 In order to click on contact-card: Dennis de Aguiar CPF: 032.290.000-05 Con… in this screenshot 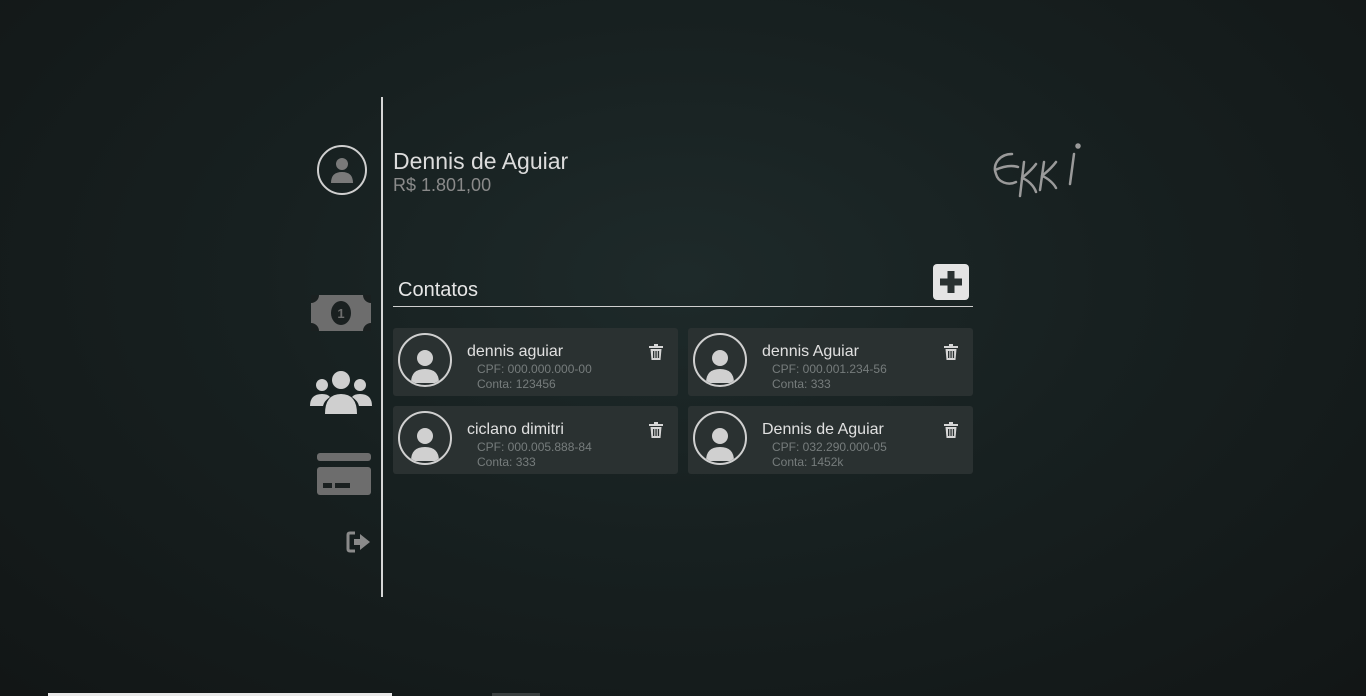, I will do `click(830, 440)`.